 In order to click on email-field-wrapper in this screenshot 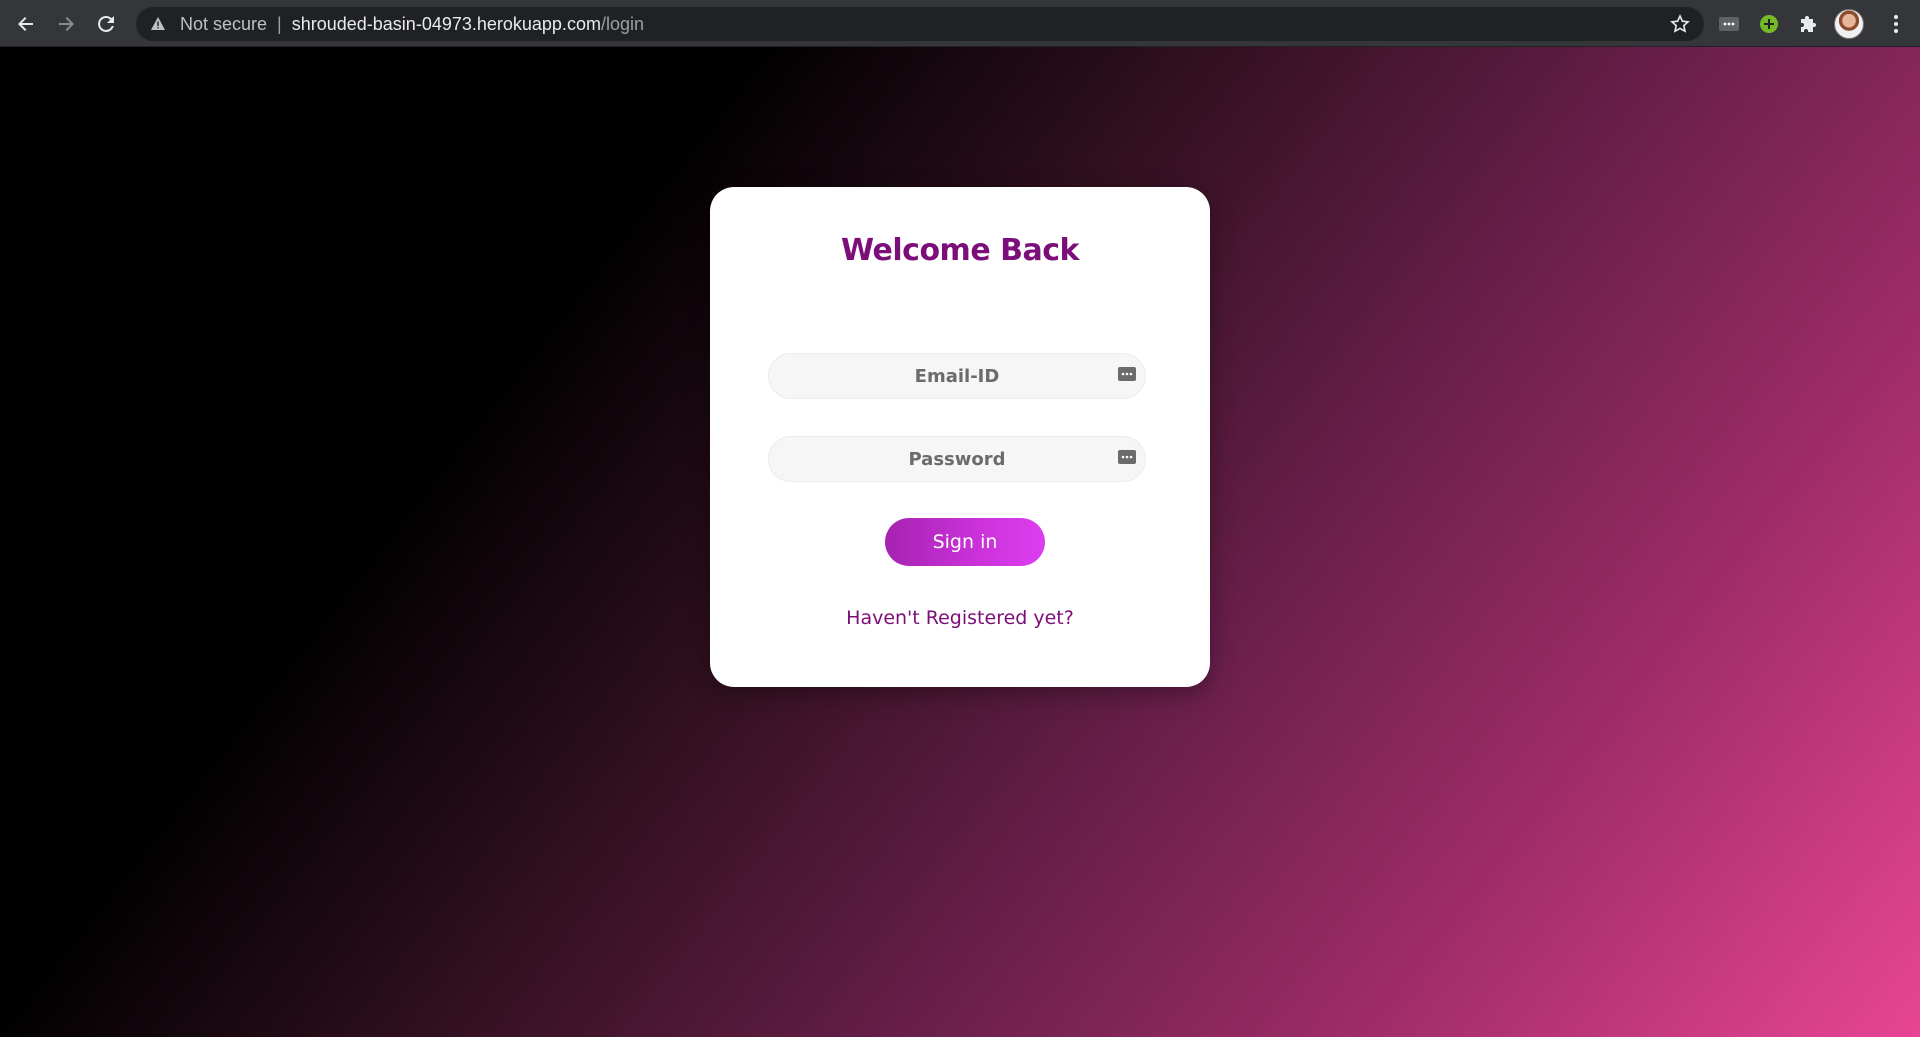, I will do `click(957, 376)`.